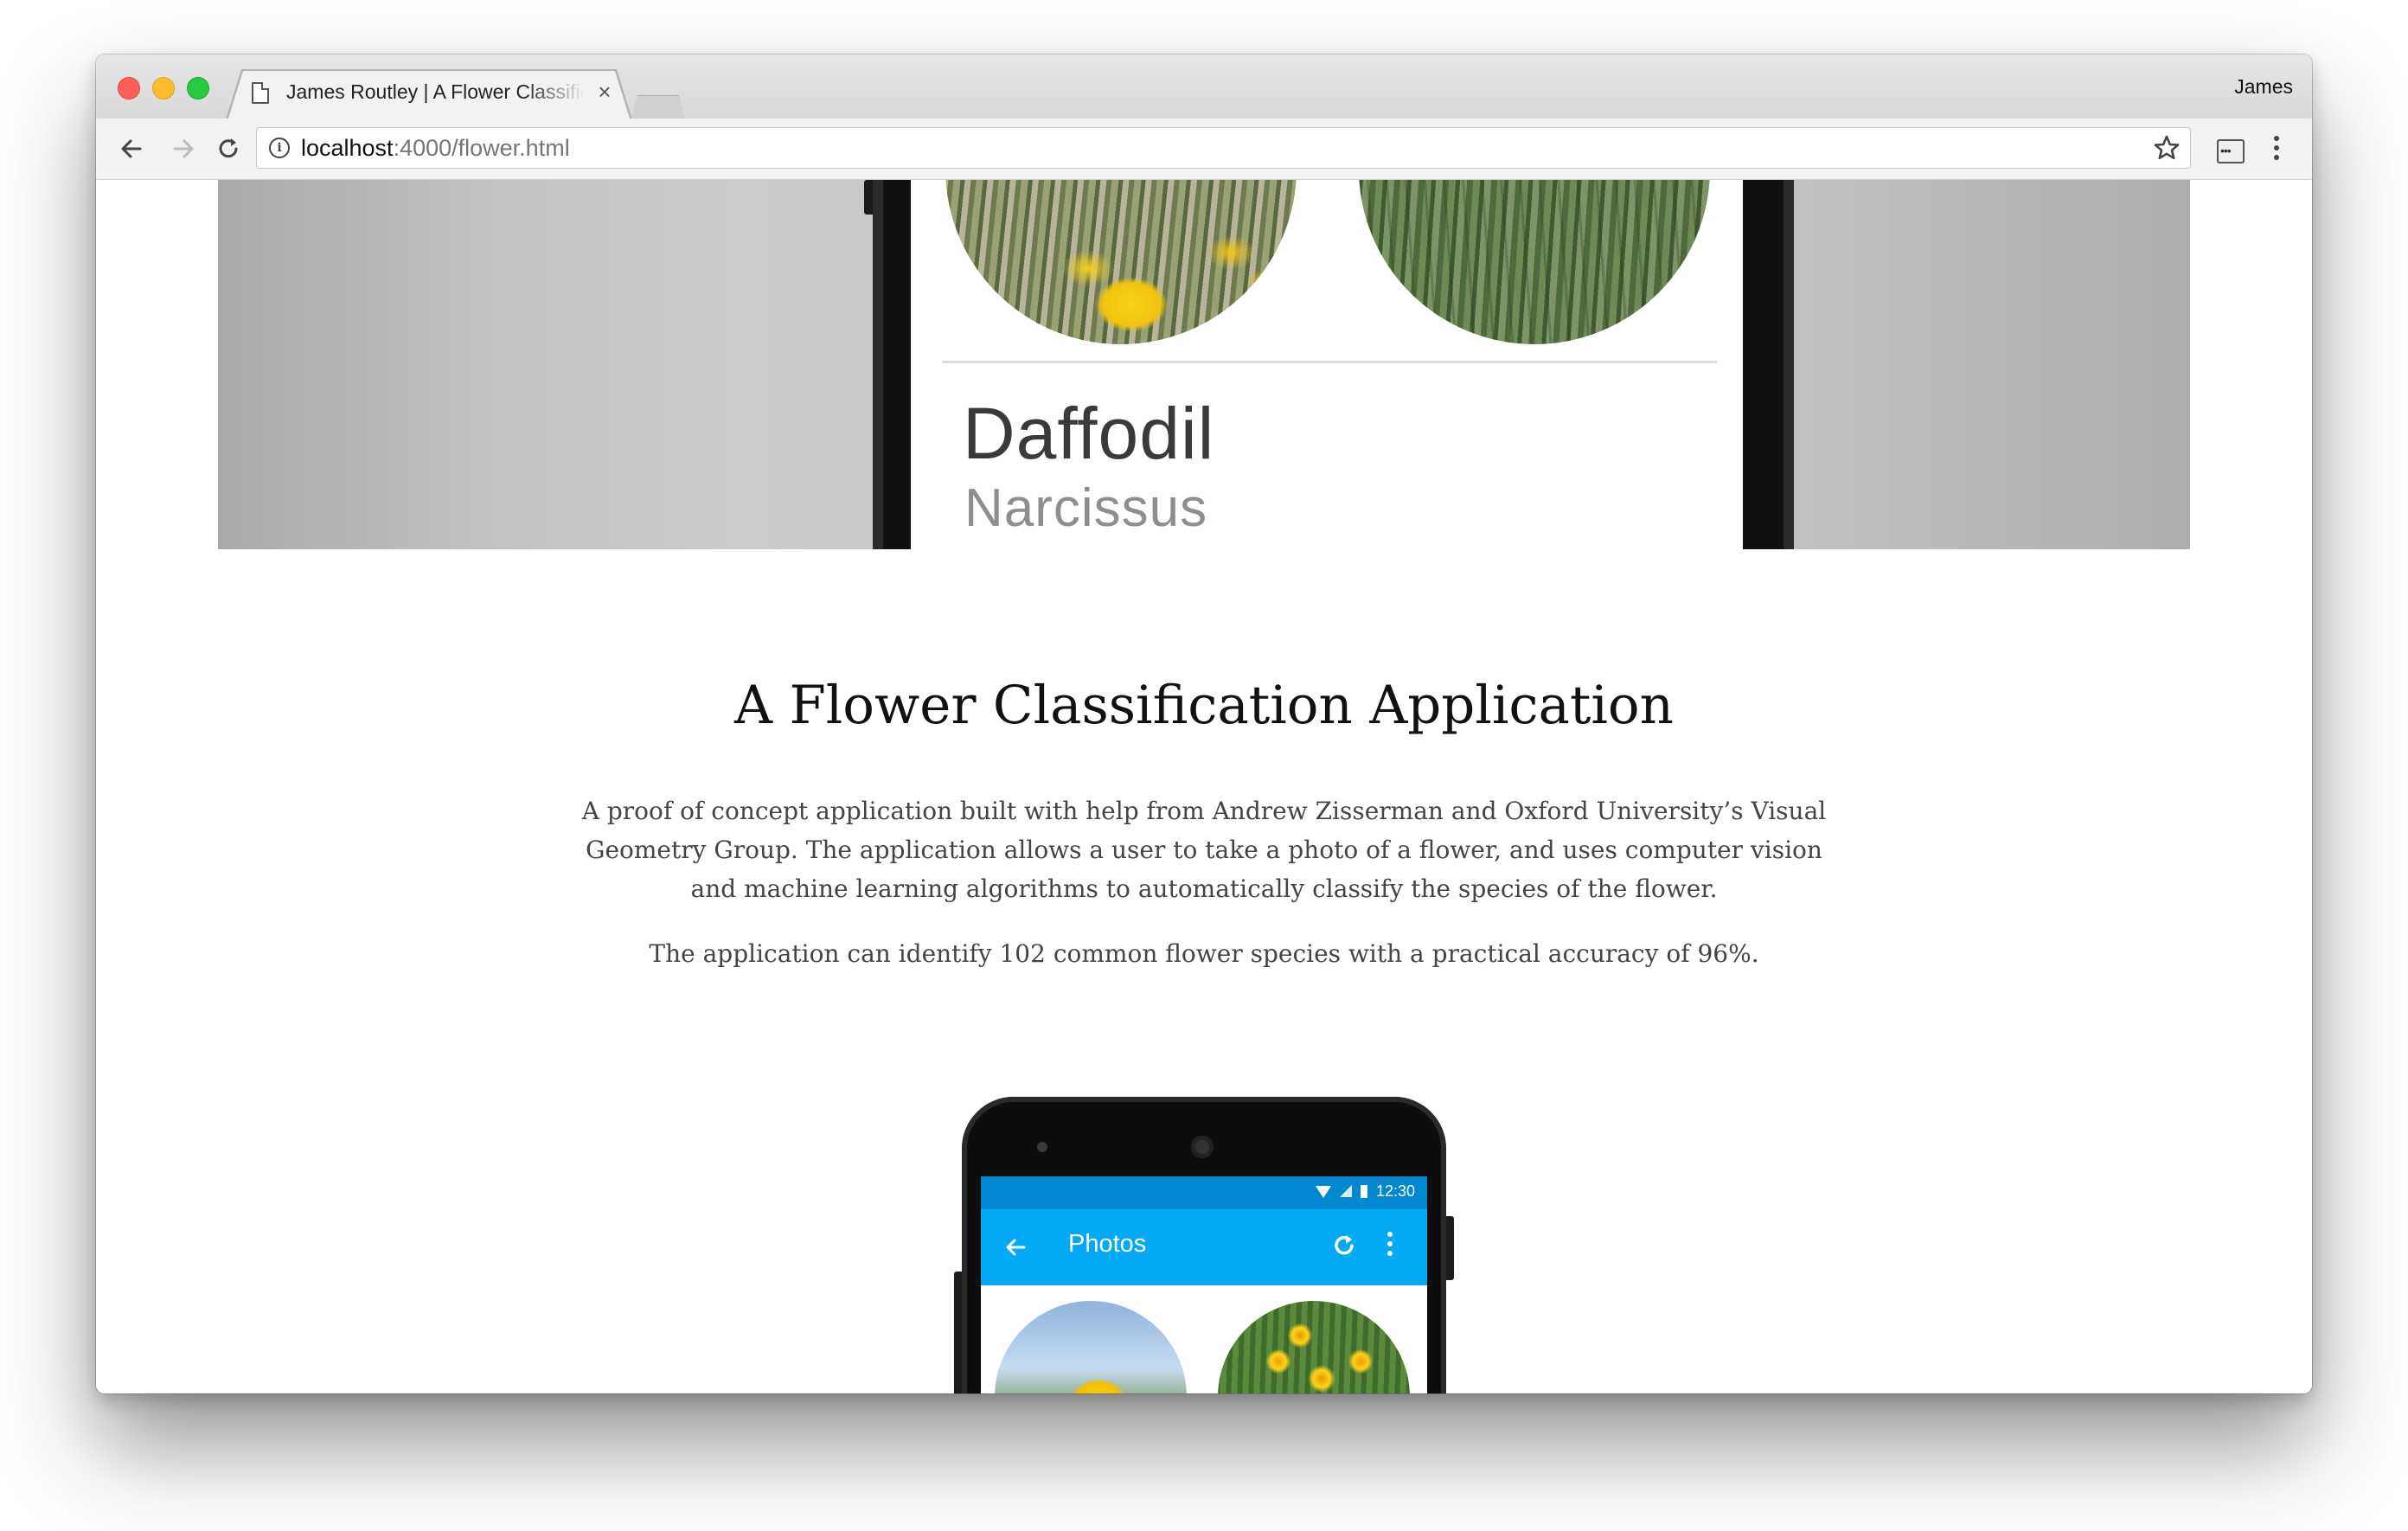 The height and width of the screenshot is (1531, 2408). What do you see at coordinates (1344, 1245) in the screenshot?
I see `refresh-icon` at bounding box center [1344, 1245].